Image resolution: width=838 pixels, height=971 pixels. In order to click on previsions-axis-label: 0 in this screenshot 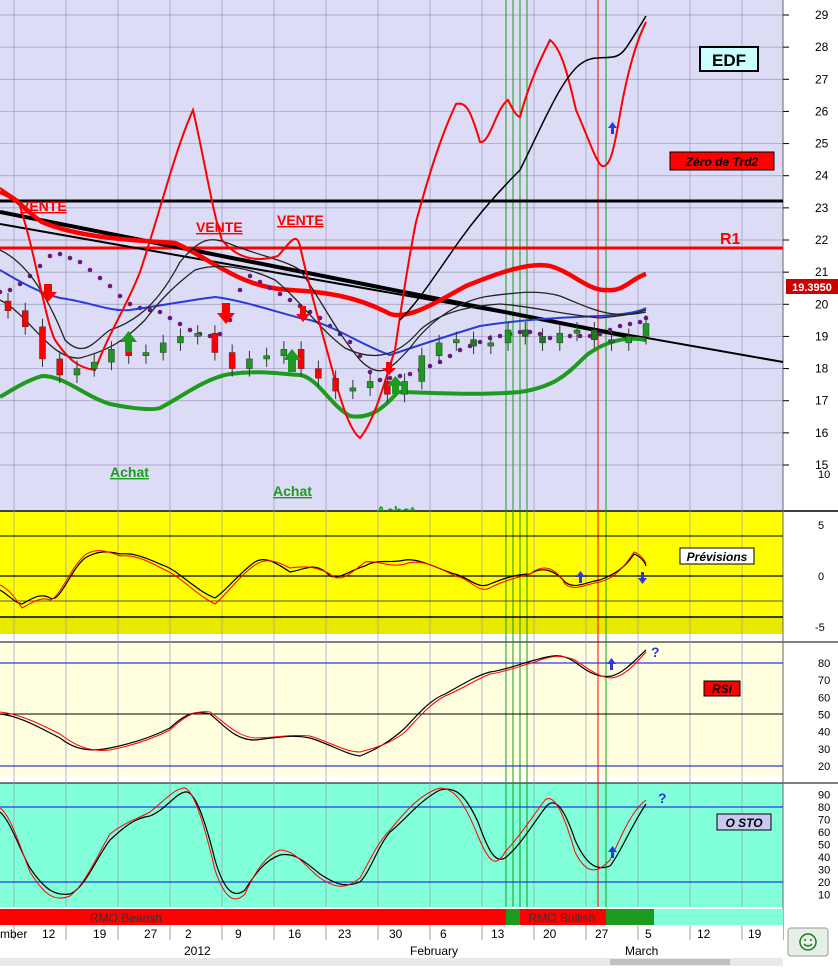, I will do `click(821, 577)`.